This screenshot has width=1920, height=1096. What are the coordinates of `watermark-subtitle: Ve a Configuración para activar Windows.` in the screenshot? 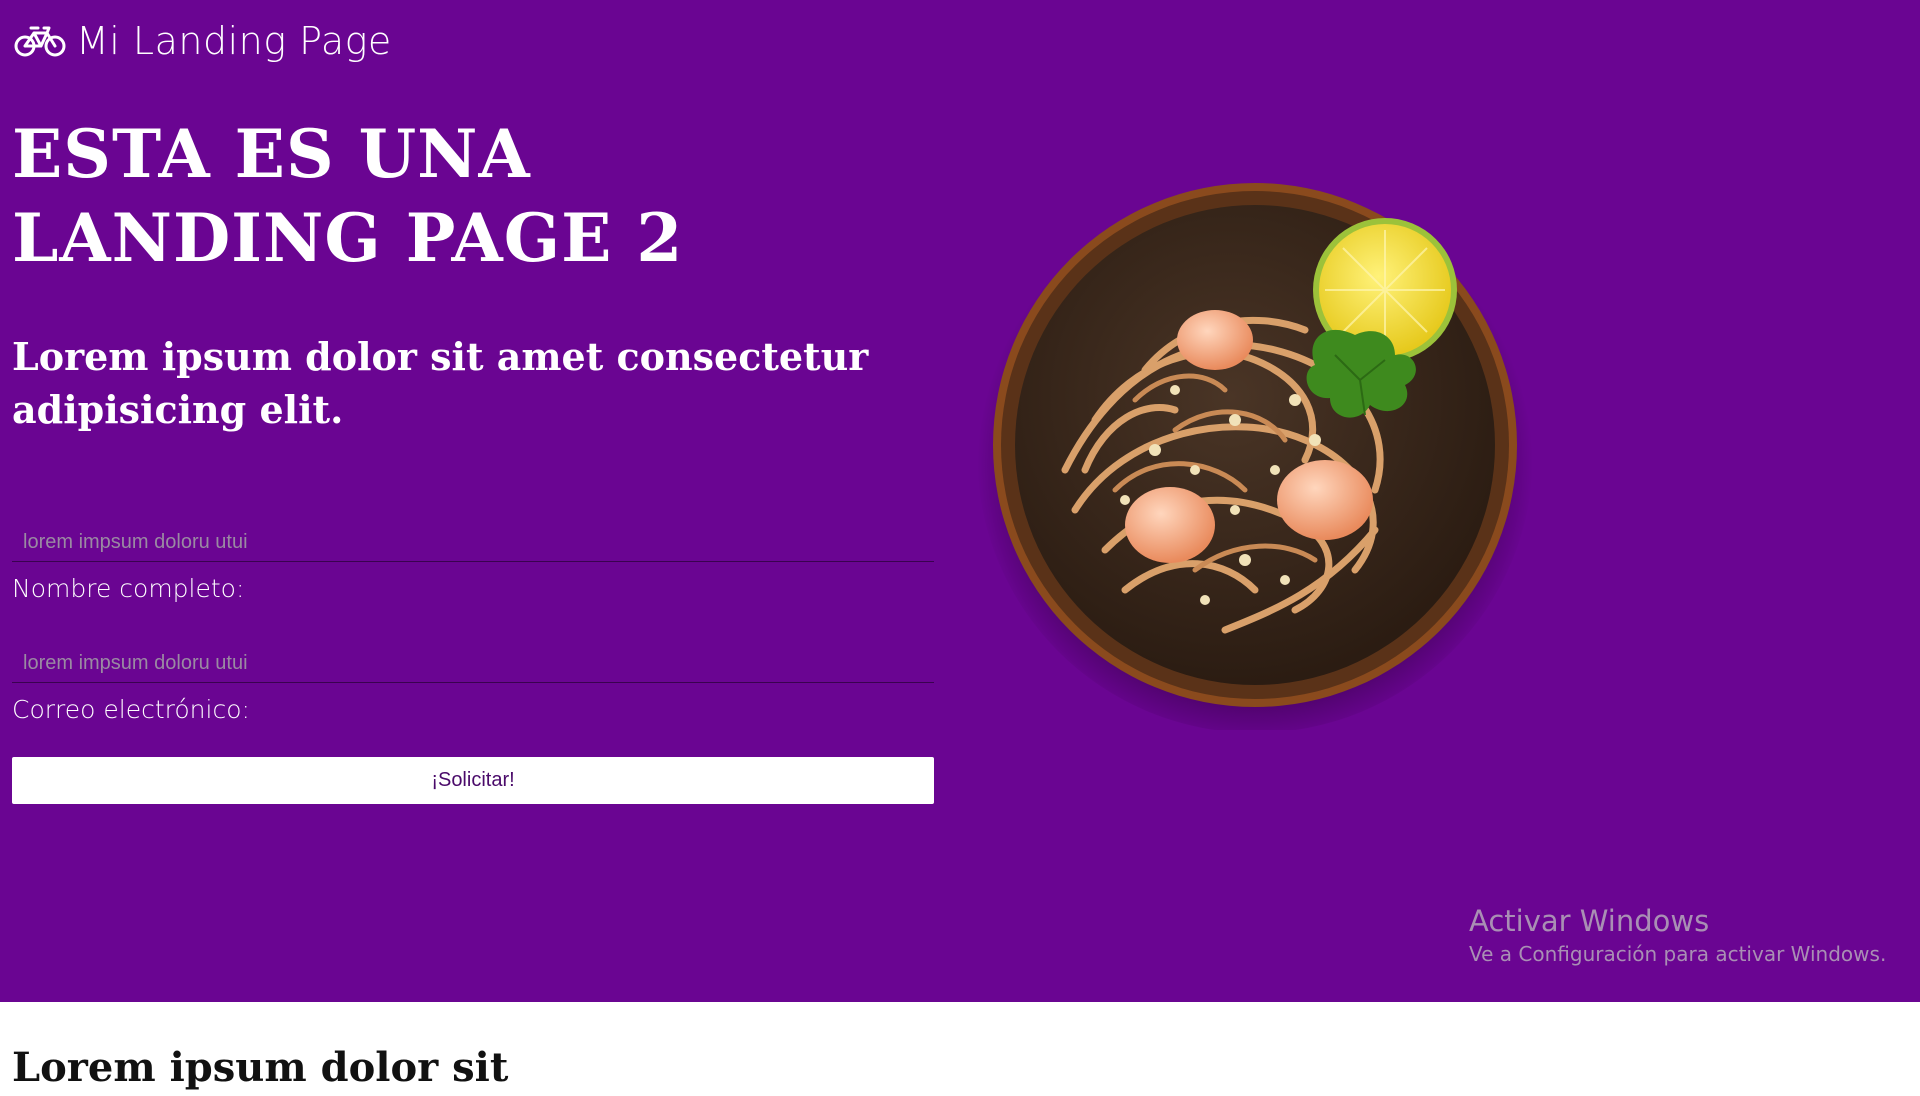 It's located at (1678, 954).